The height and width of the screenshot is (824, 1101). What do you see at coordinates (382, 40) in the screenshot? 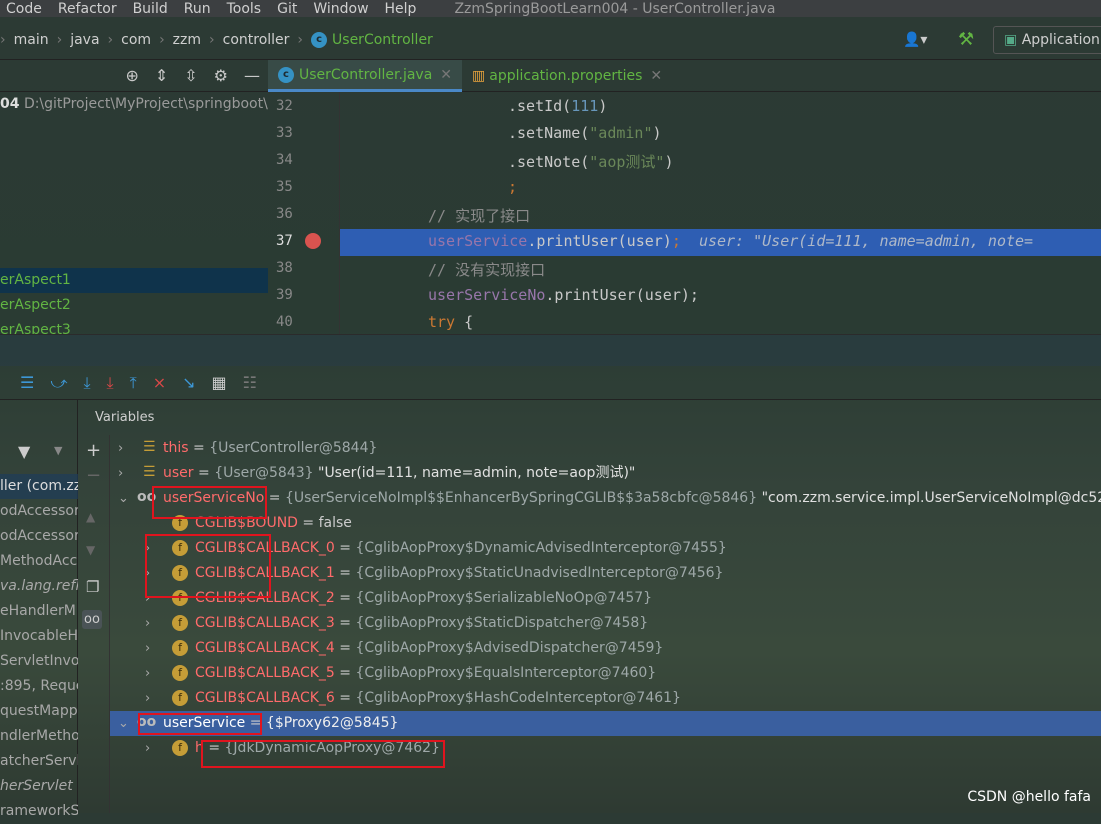
I see `crumb-usercontroller: UserController` at bounding box center [382, 40].